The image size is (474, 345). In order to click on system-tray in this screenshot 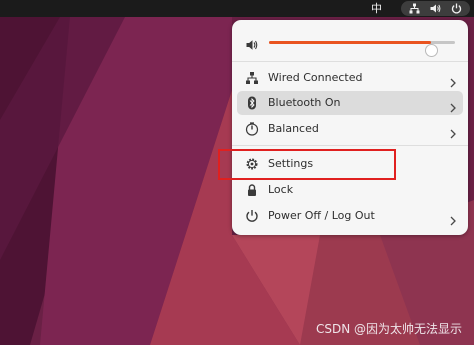, I will do `click(435, 8)`.